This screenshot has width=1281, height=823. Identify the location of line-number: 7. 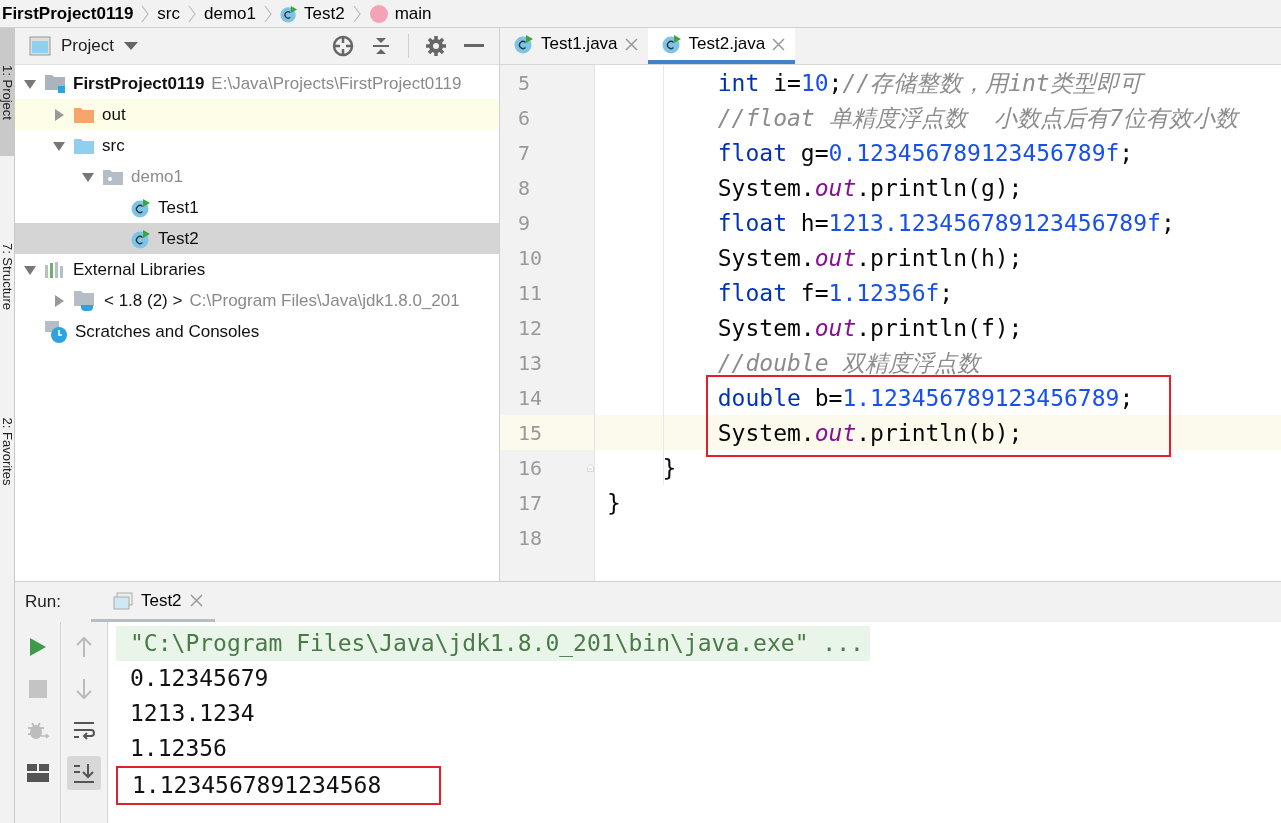
(524, 152).